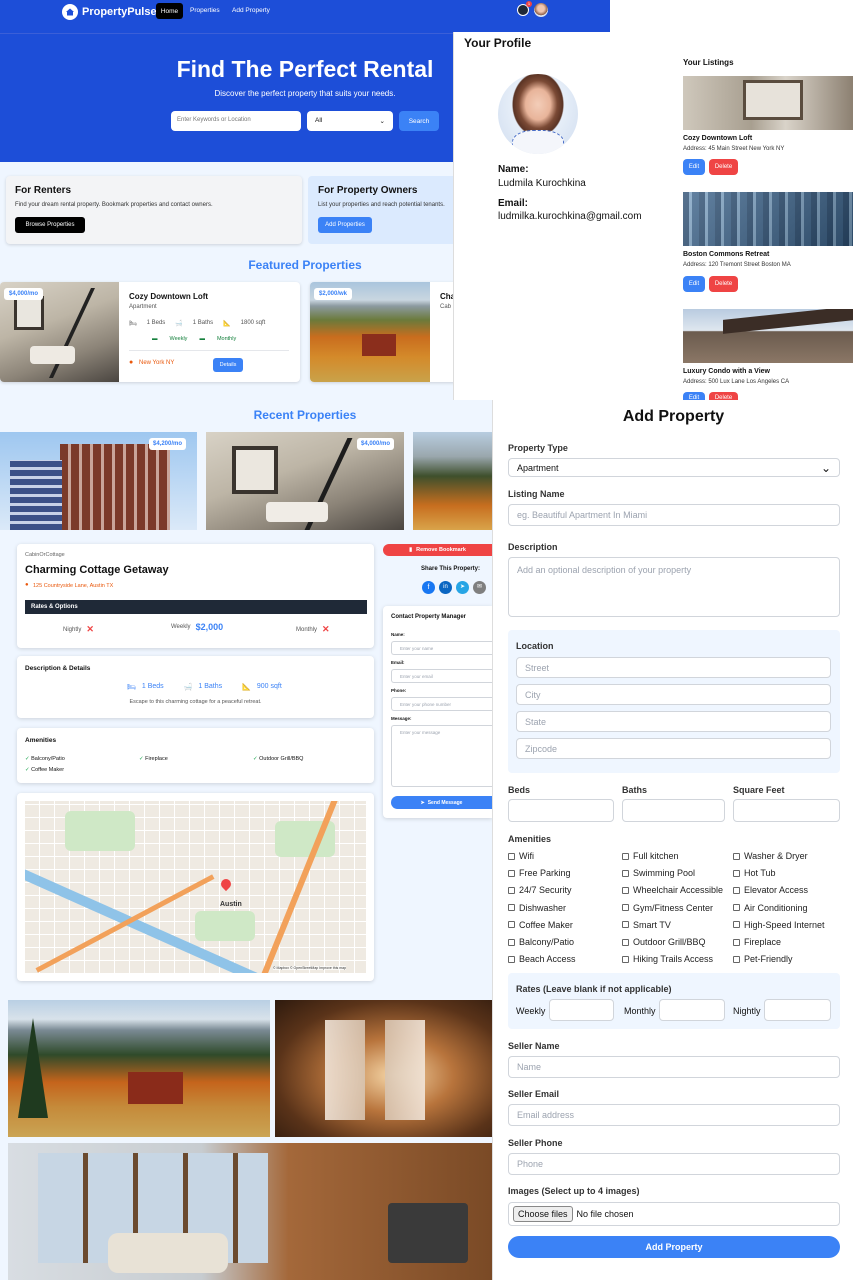 The image size is (853, 1280). I want to click on amenity-checkbox: Swimming Pool, so click(658, 873).